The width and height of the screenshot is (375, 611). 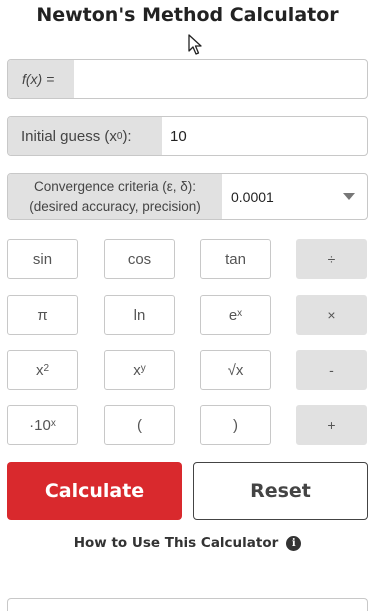 I want to click on key-power: xy, so click(x=139, y=370).